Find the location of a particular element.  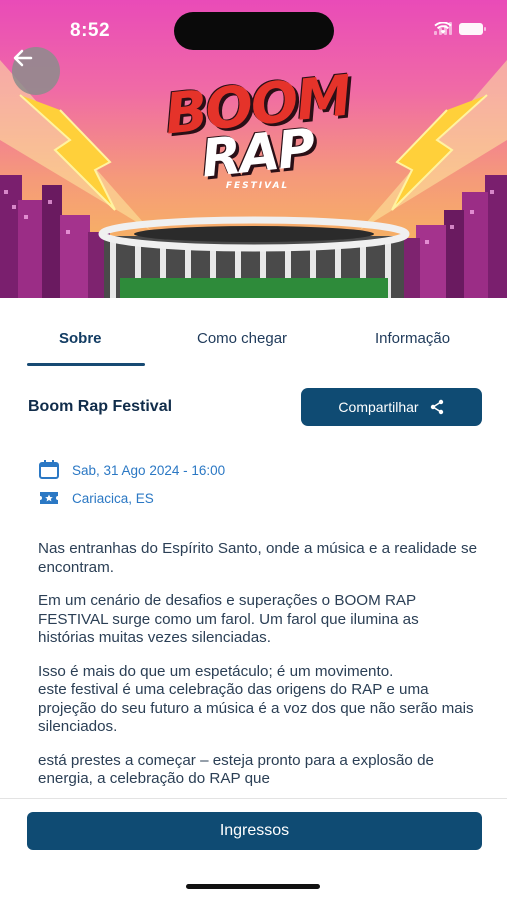

status-time: 8:52 is located at coordinates (90, 30).